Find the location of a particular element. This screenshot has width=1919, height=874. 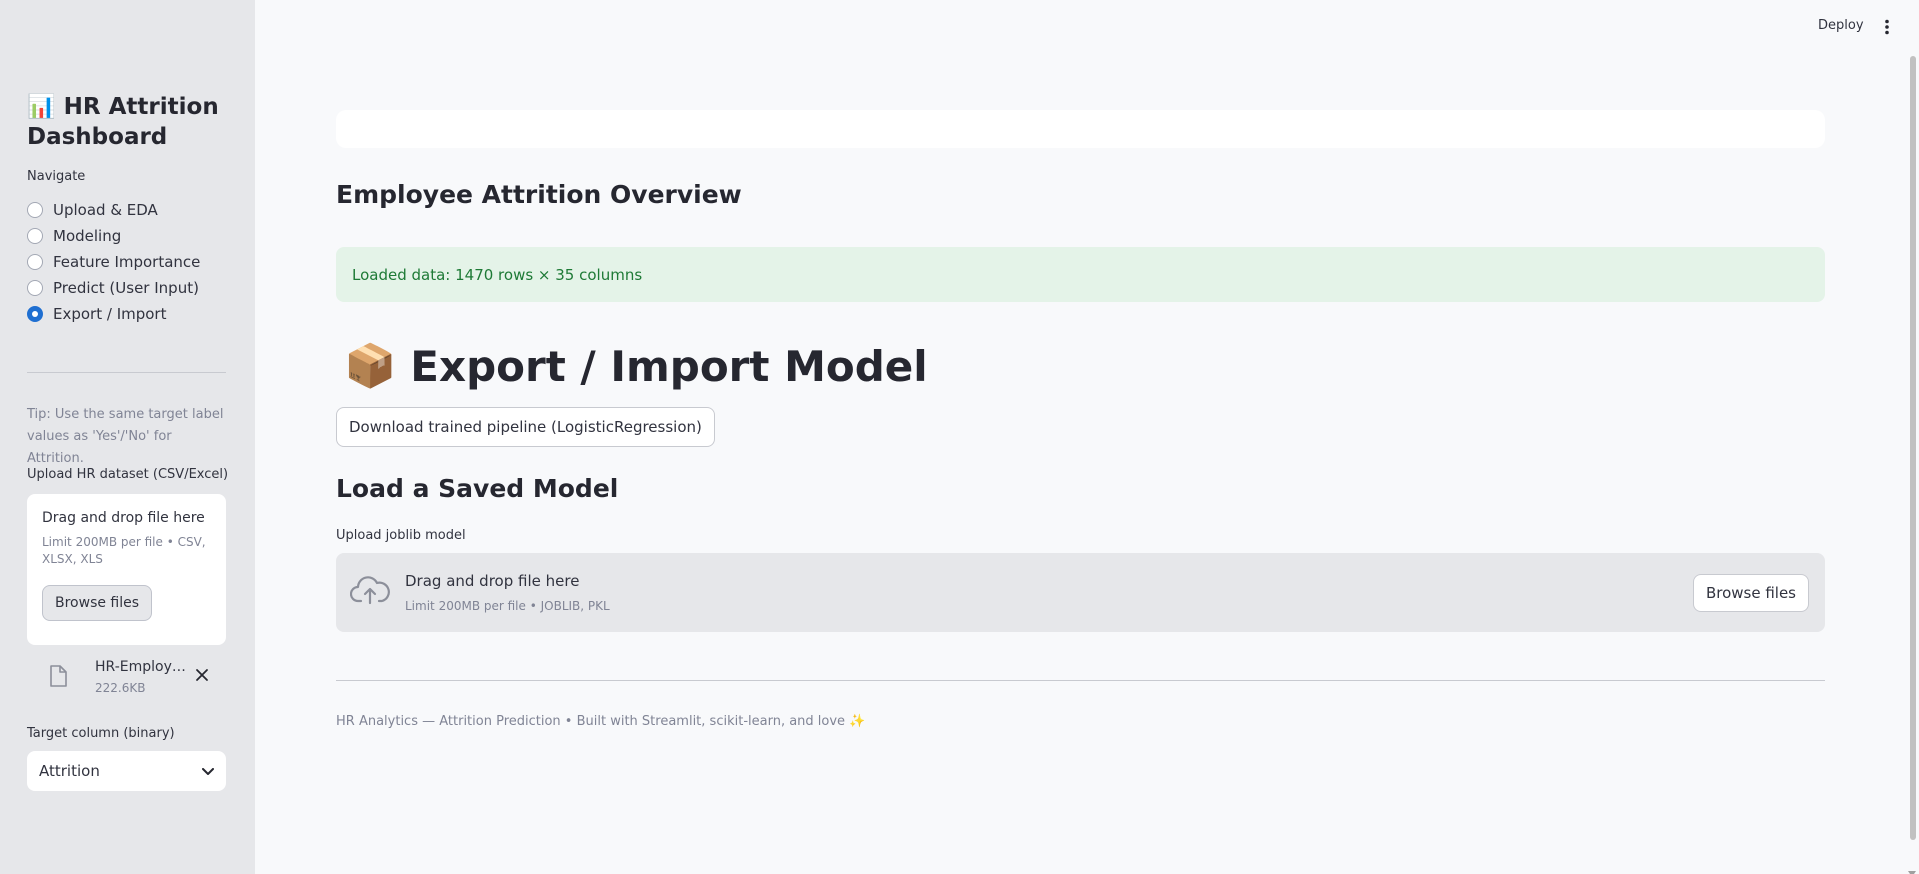

deploy-button: Deploy is located at coordinates (1841, 25).